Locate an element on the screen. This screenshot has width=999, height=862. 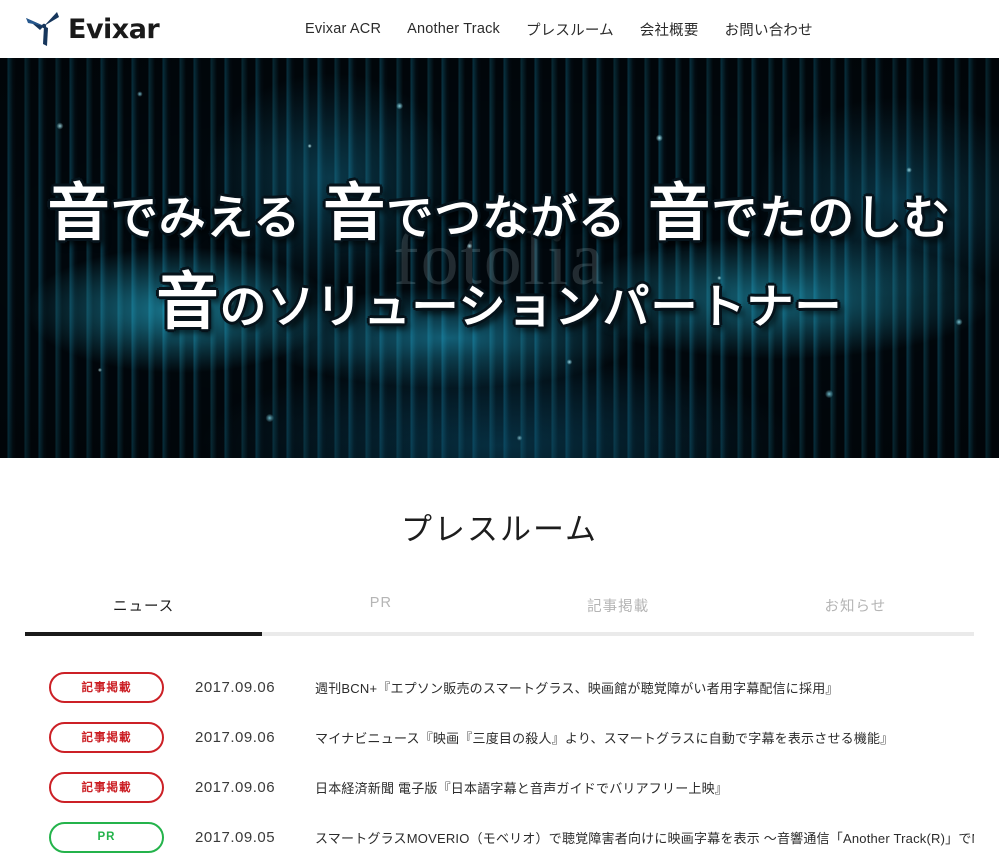
tab-pr: PR is located at coordinates (380, 613).